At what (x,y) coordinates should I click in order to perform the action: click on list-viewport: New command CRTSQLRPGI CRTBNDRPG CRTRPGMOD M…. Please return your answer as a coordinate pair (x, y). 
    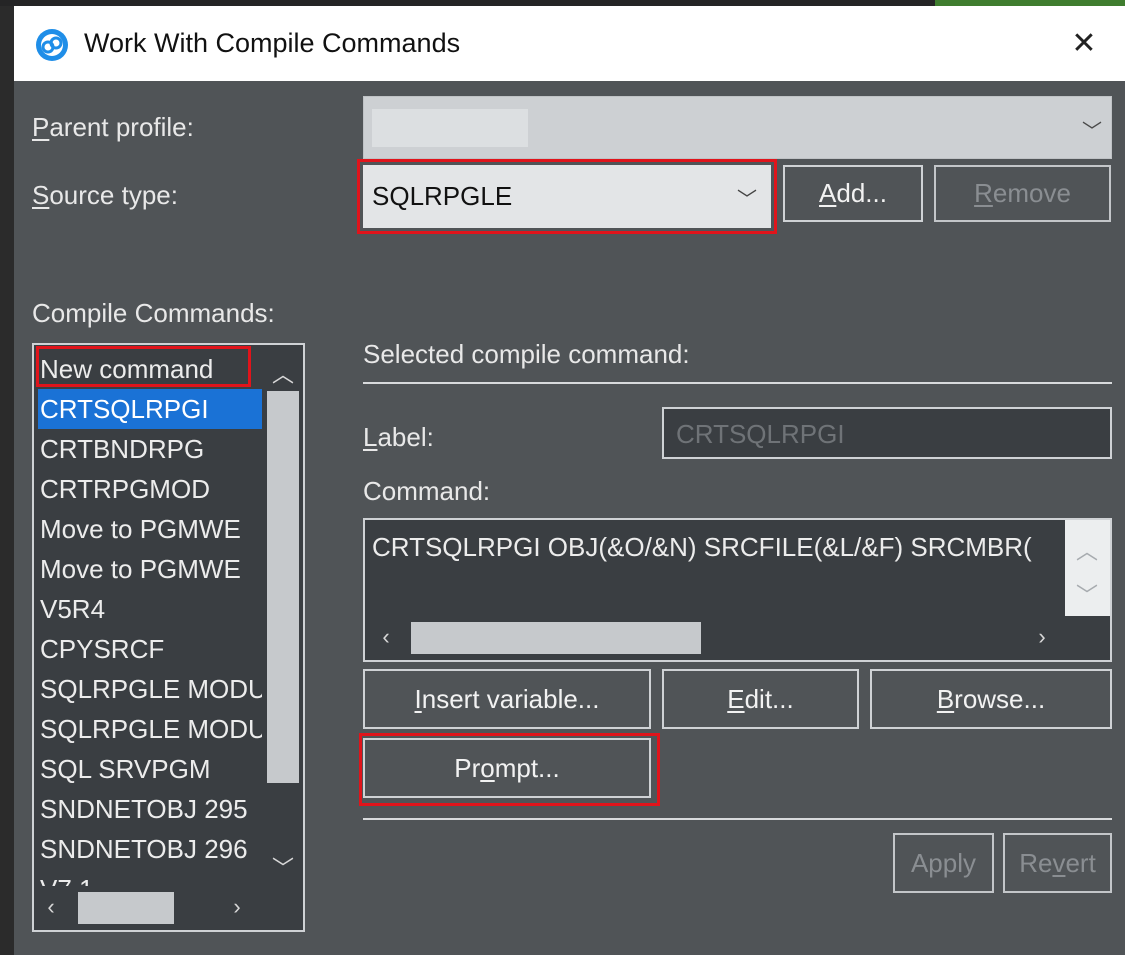
    Looking at the image, I should click on (148, 617).